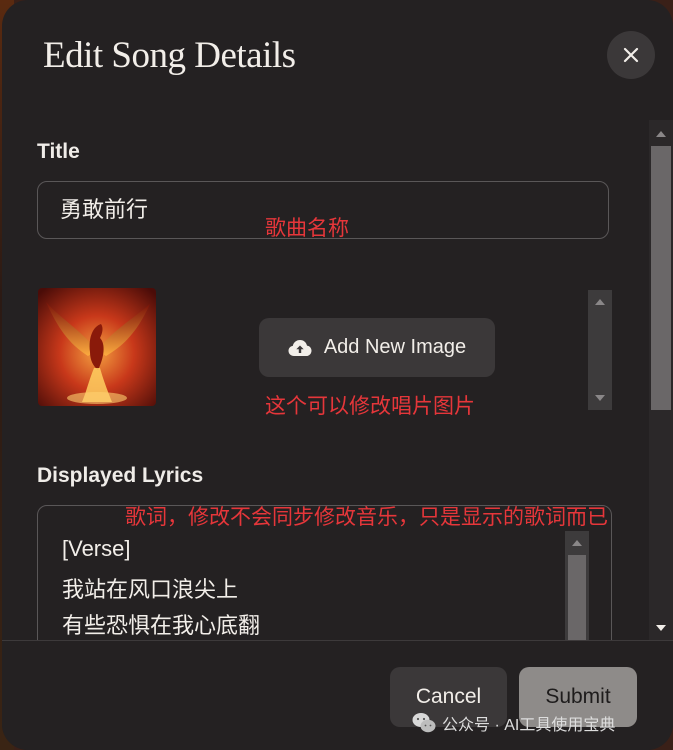 This screenshot has height=750, width=673. What do you see at coordinates (300, 347) in the screenshot?
I see `cloud-upload-icon` at bounding box center [300, 347].